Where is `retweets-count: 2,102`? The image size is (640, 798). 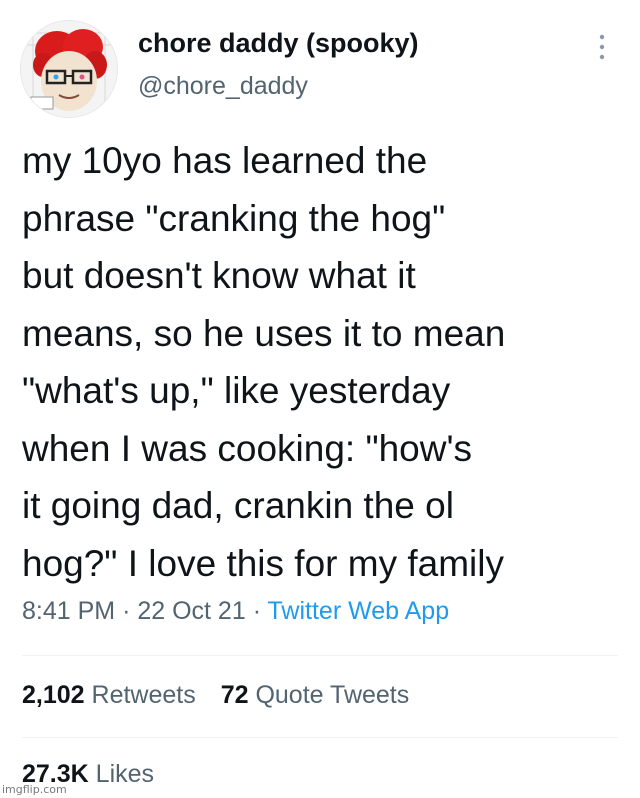 retweets-count: 2,102 is located at coordinates (53, 695).